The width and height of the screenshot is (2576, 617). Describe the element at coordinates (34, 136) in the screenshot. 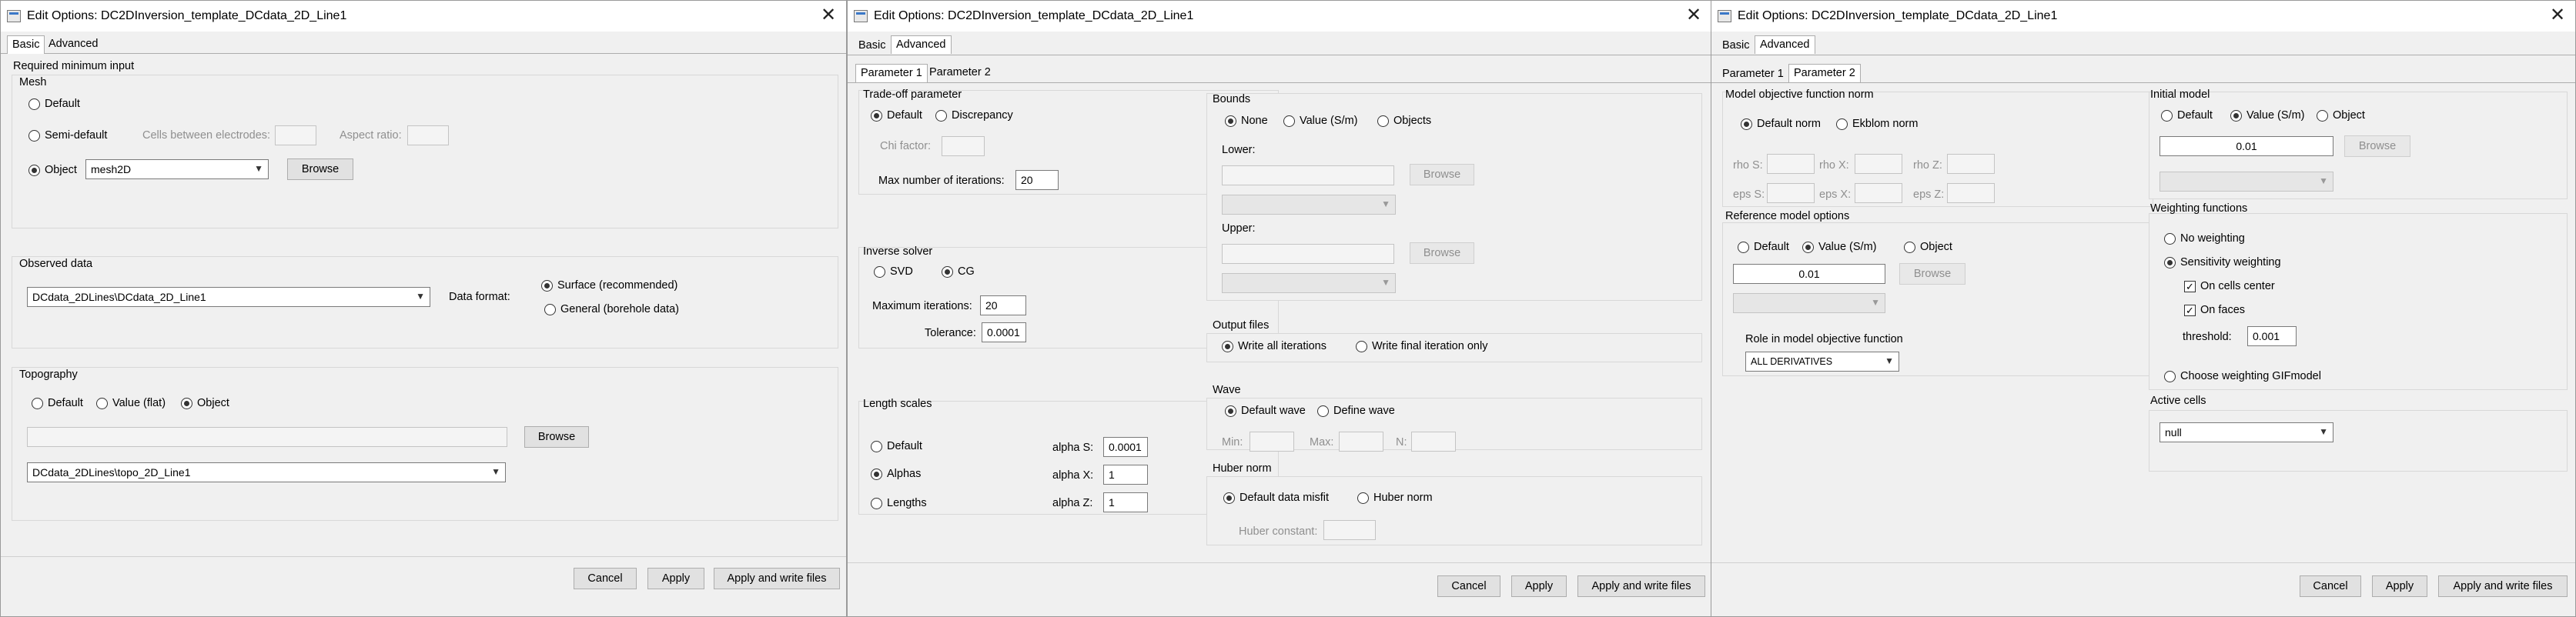

I see `mesh-semi-default-radio` at that location.